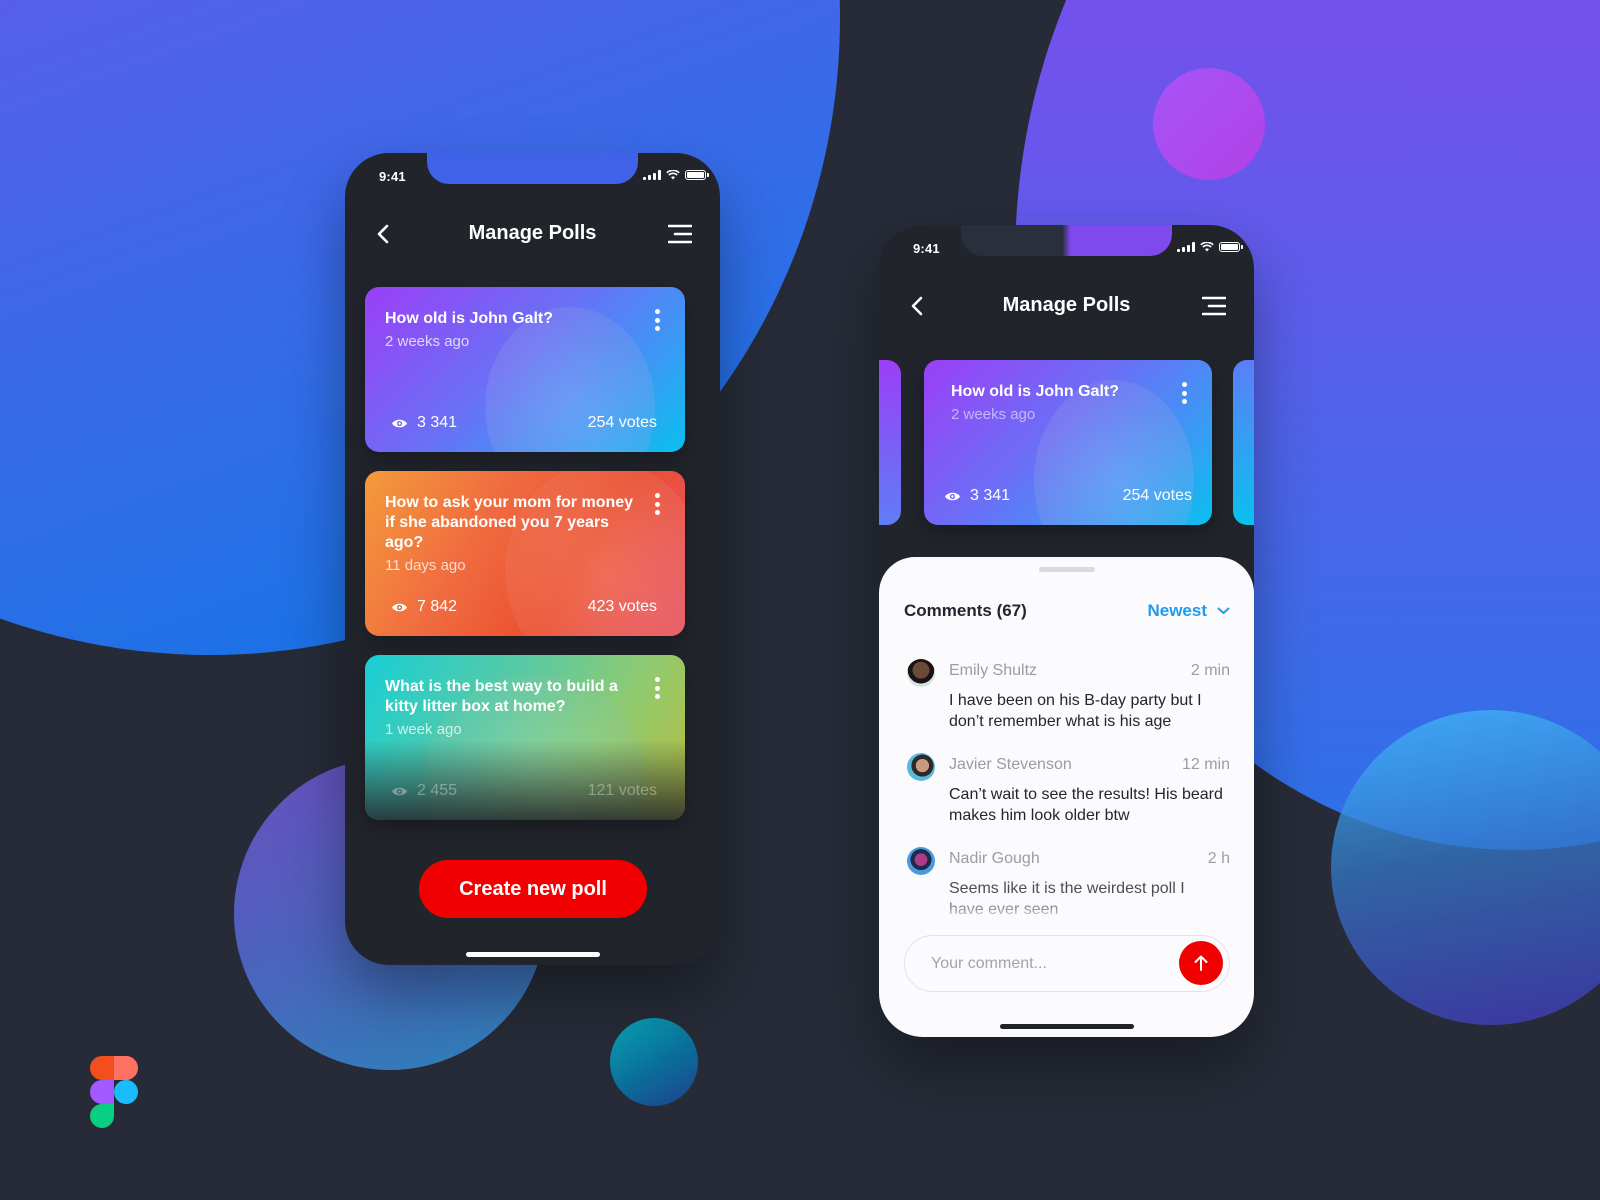 This screenshot has height=1200, width=1600. Describe the element at coordinates (1218, 858) in the screenshot. I see `comment-time: 2 h` at that location.